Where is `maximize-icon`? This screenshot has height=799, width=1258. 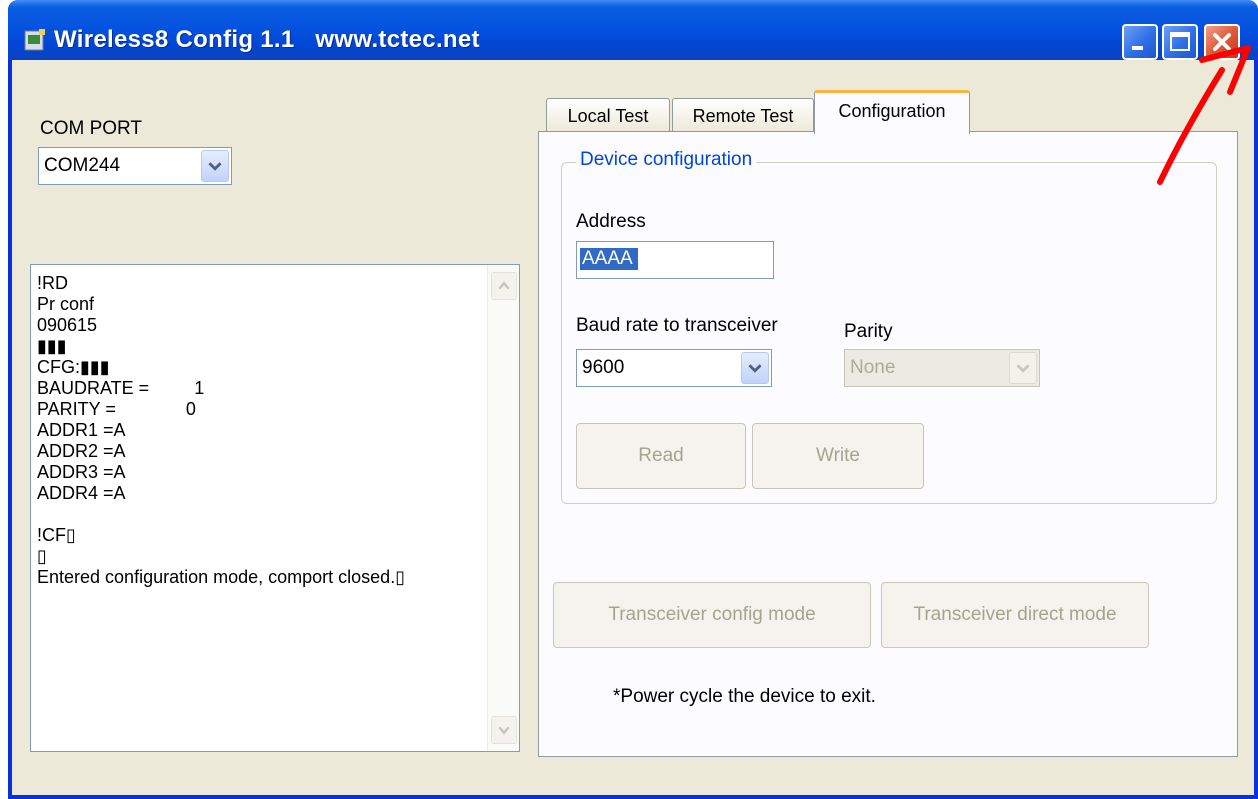 maximize-icon is located at coordinates (1180, 41).